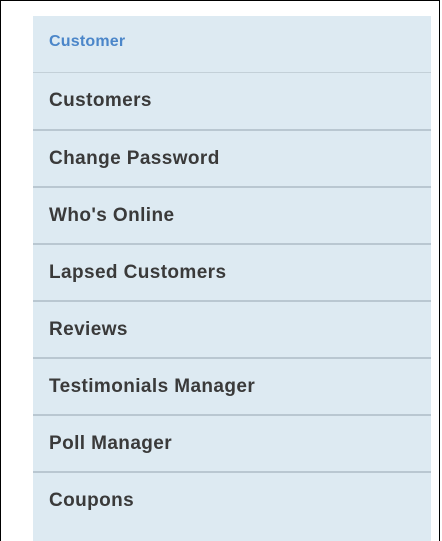 Image resolution: width=442 pixels, height=541 pixels. I want to click on menu-item-change-password: Change Password, so click(232, 157).